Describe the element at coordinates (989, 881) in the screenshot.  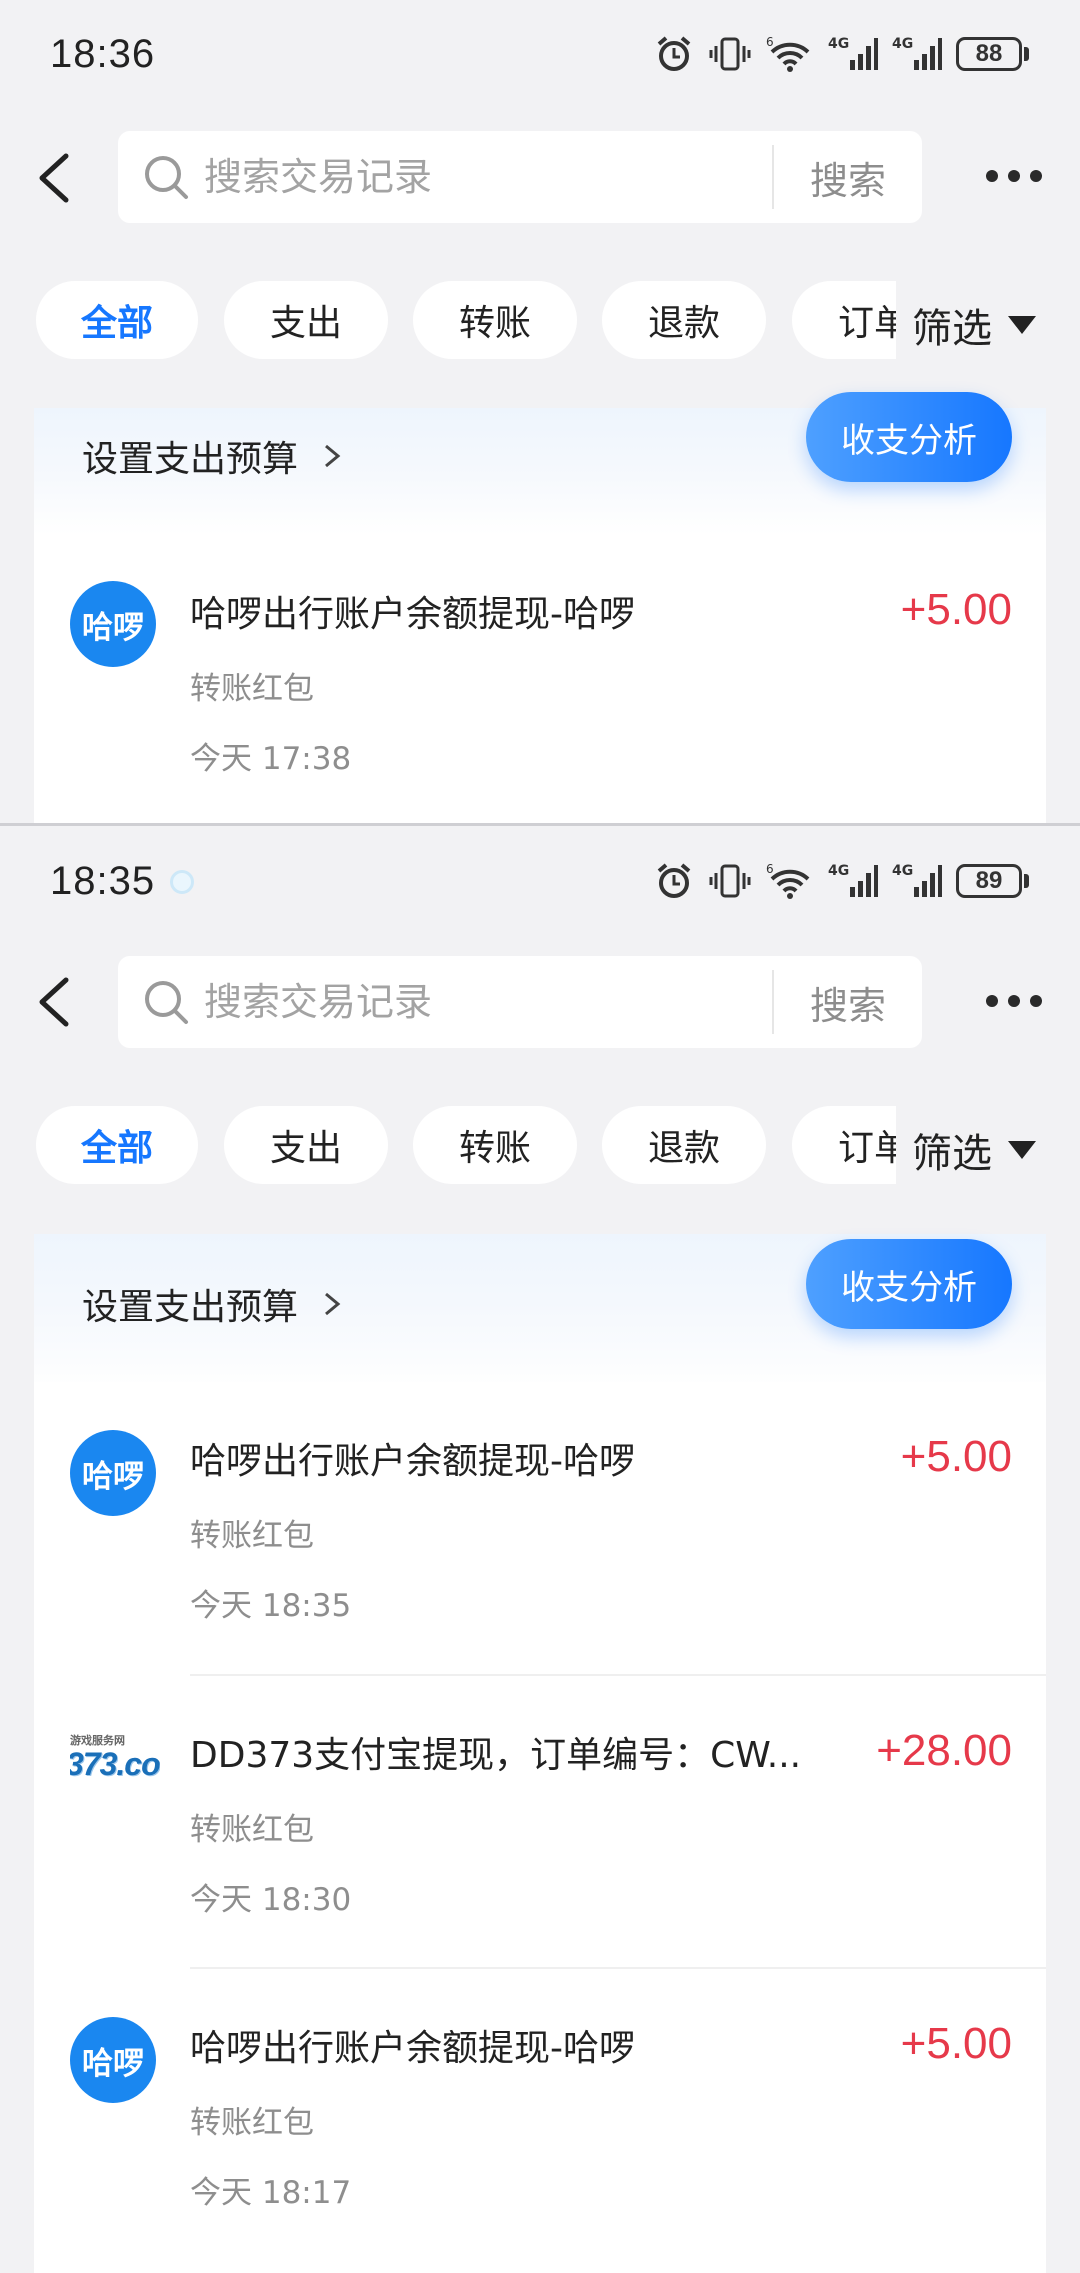
I see `battery-level: 89` at that location.